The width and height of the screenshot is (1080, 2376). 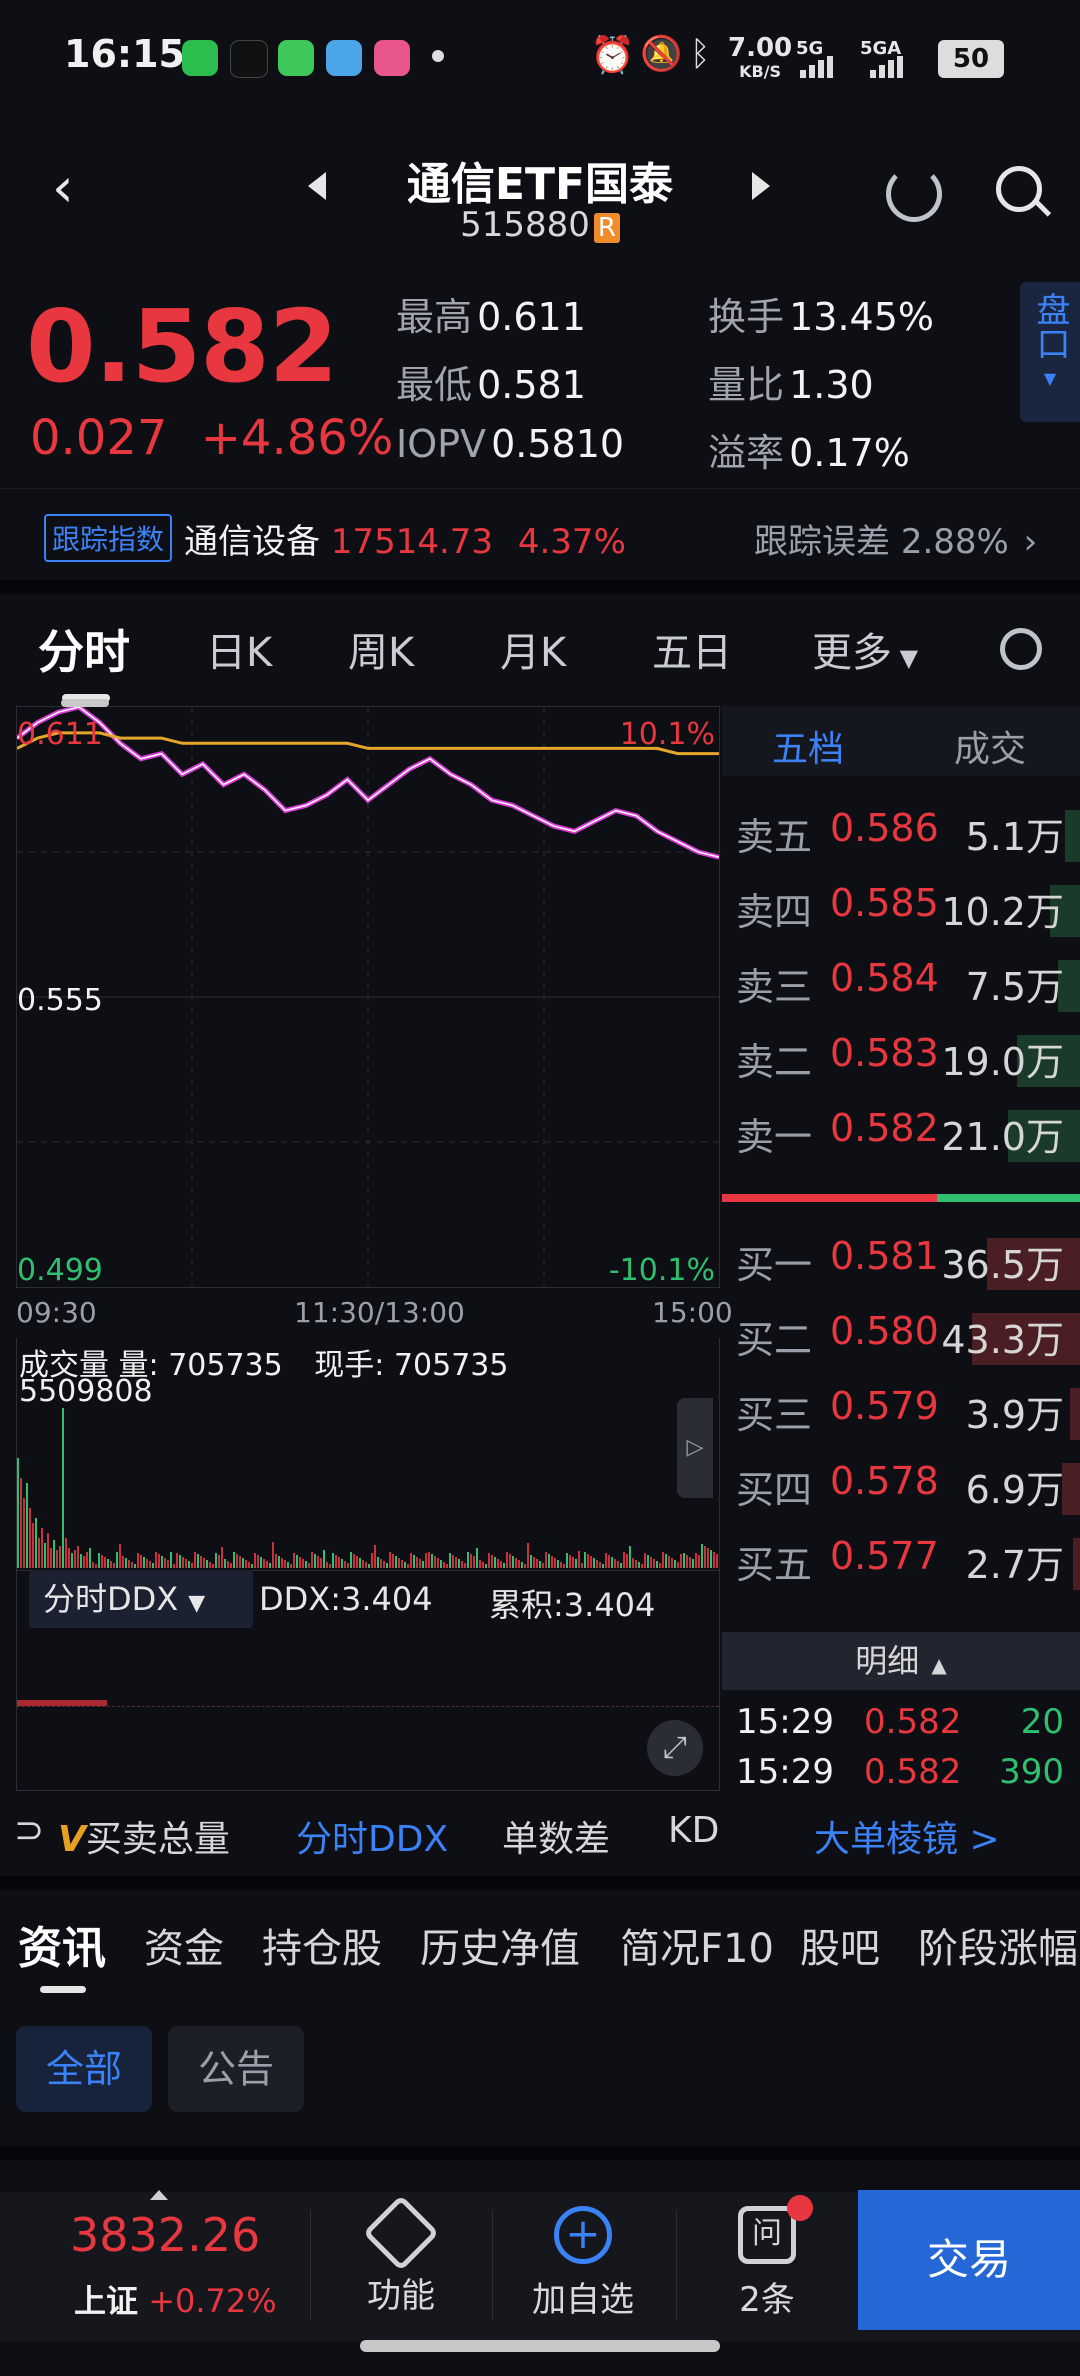 I want to click on function-button: 功能, so click(x=401, y=2266).